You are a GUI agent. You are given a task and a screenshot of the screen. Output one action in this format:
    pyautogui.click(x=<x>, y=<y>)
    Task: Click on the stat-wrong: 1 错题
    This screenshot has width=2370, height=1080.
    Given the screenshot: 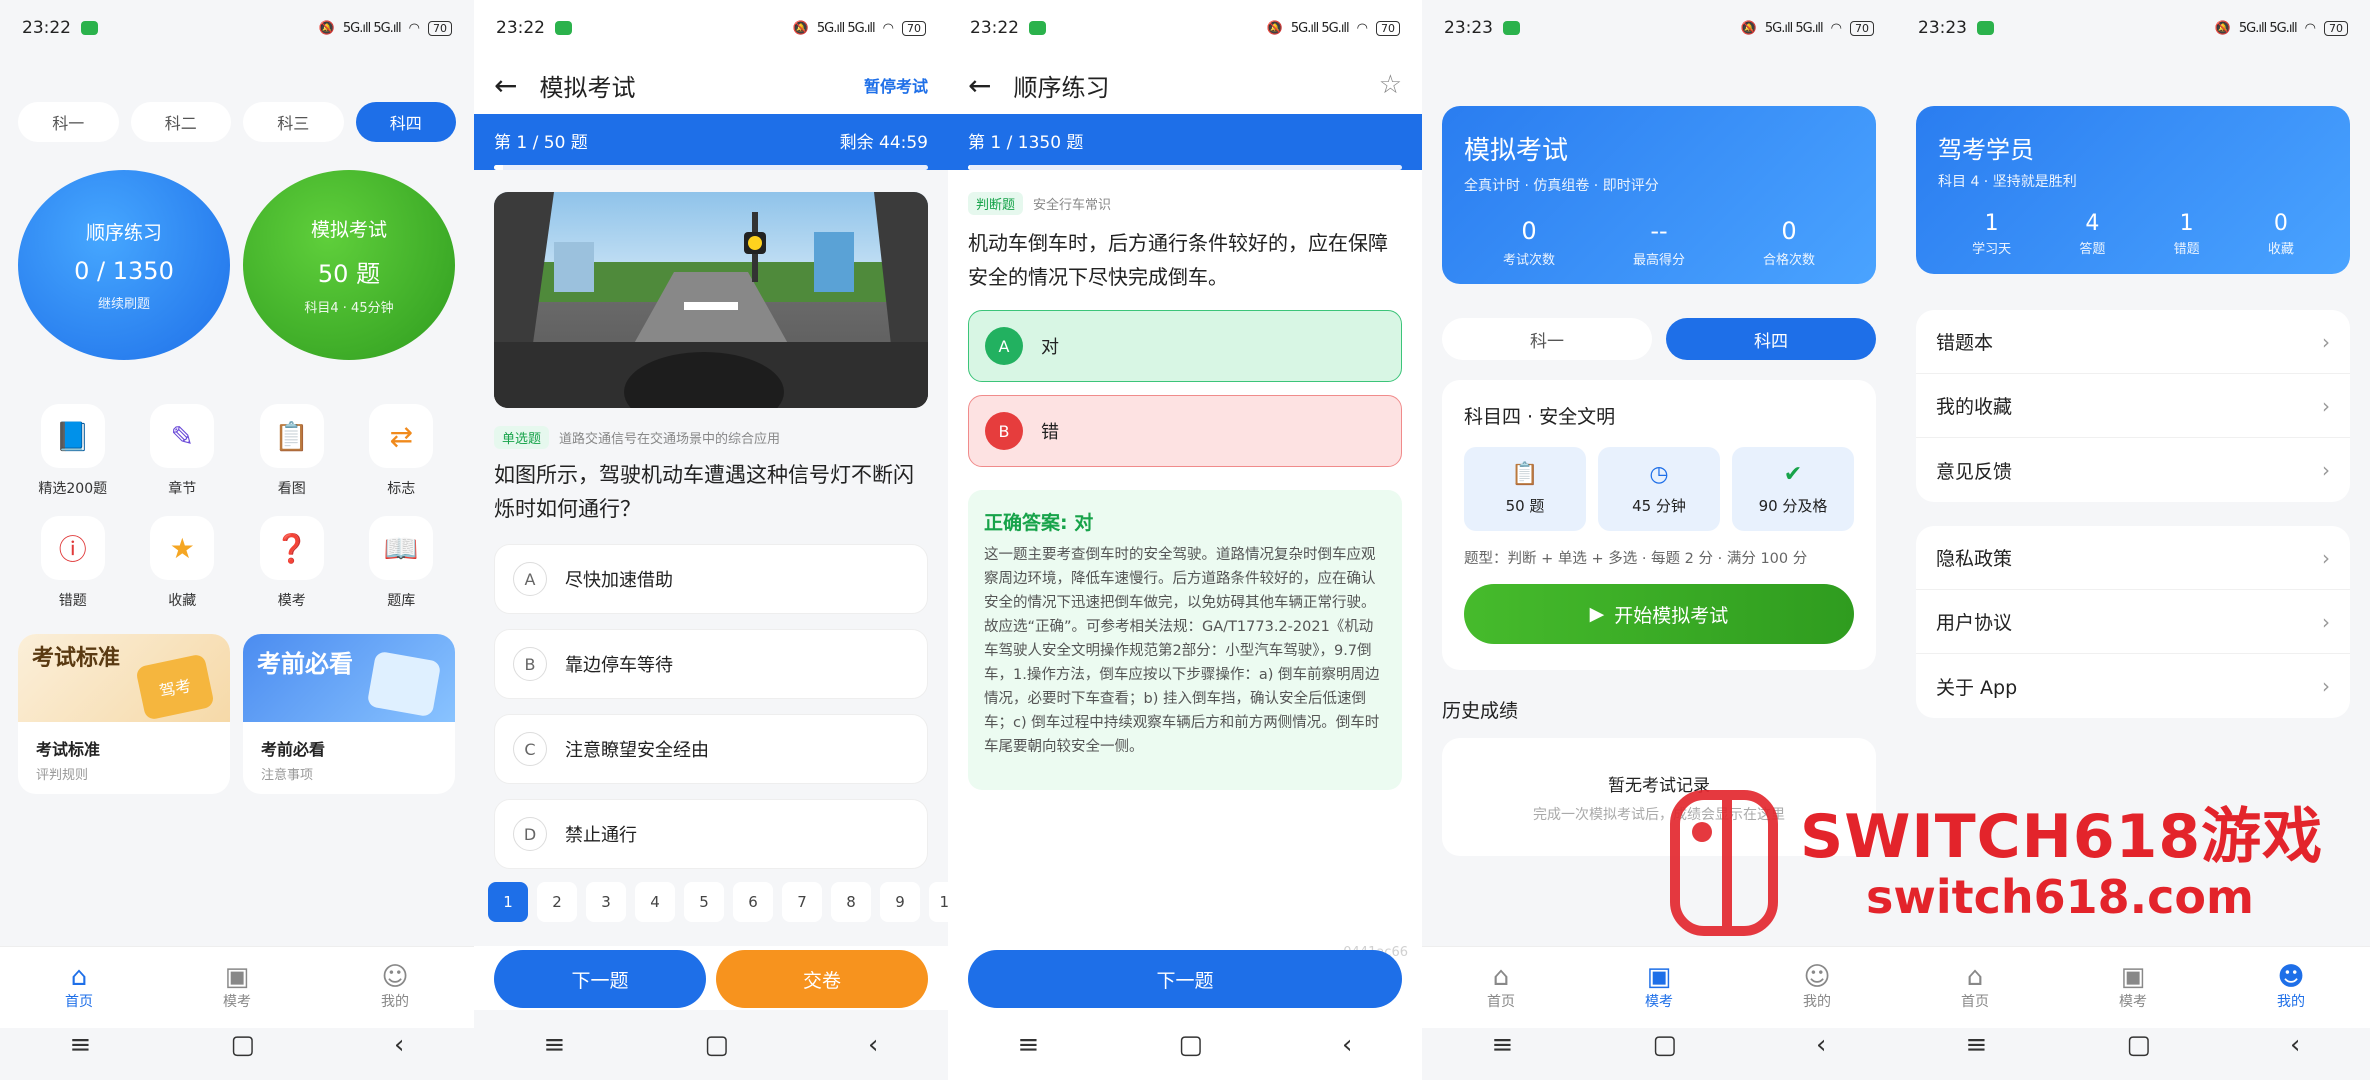 What is the action you would take?
    pyautogui.click(x=2187, y=234)
    